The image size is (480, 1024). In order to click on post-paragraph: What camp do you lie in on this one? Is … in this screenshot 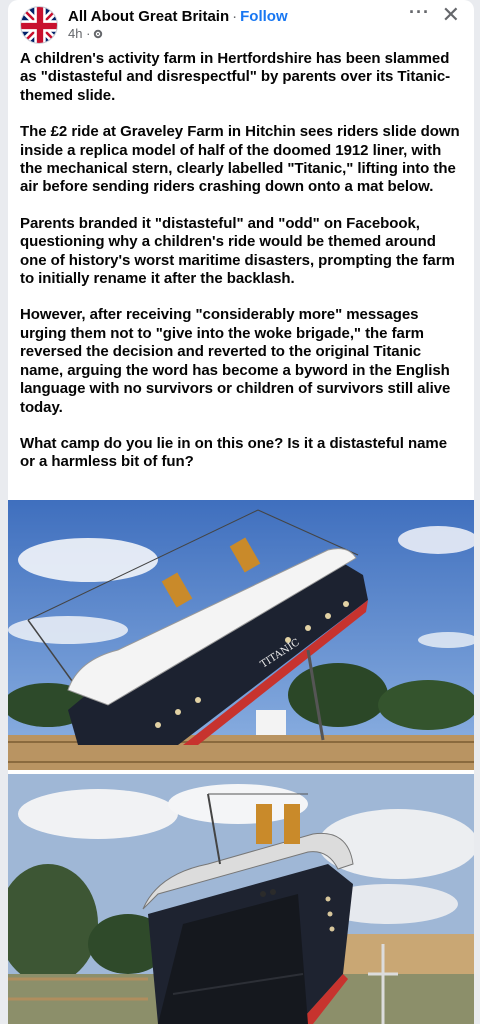, I will do `click(234, 452)`.